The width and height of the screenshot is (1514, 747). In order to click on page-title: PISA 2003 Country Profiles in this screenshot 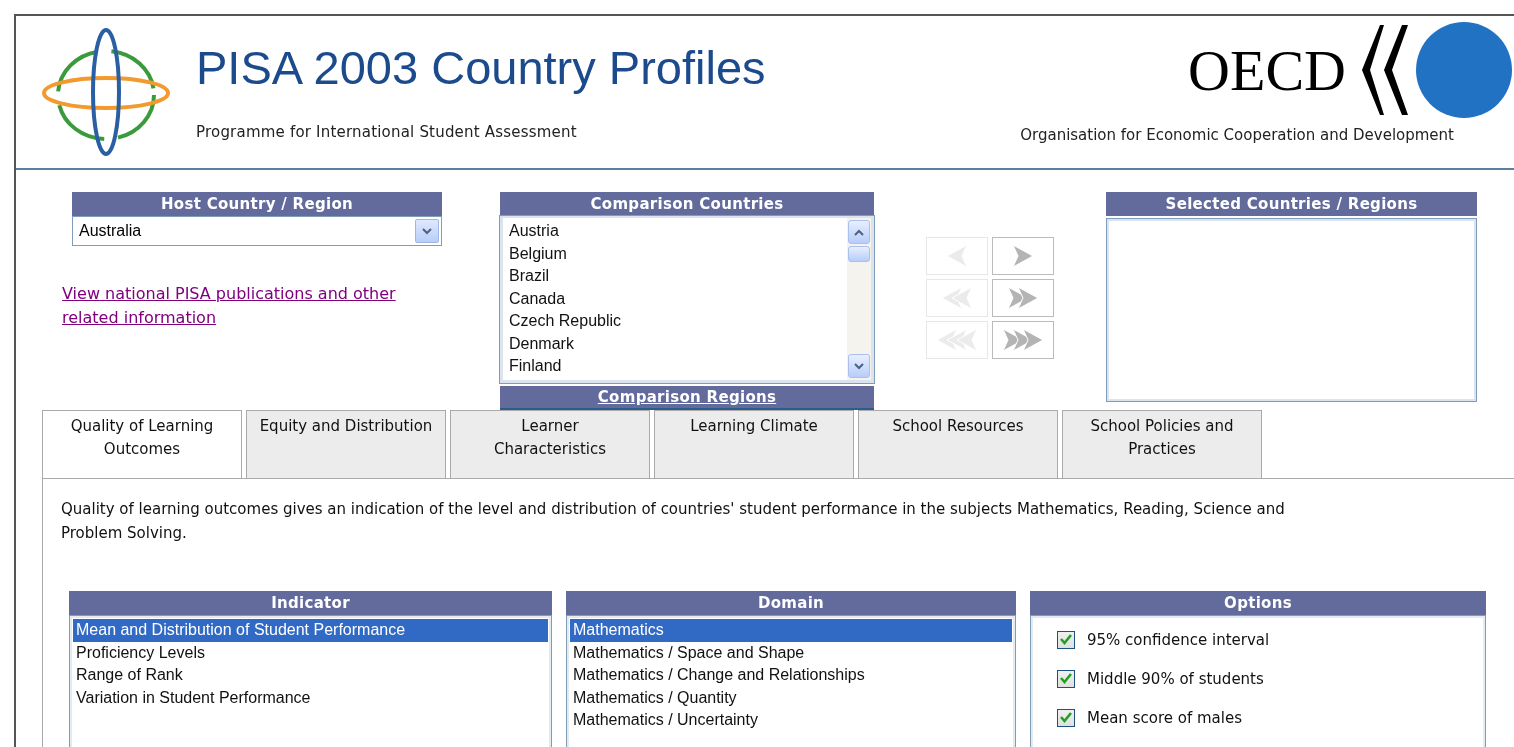, I will do `click(481, 67)`.